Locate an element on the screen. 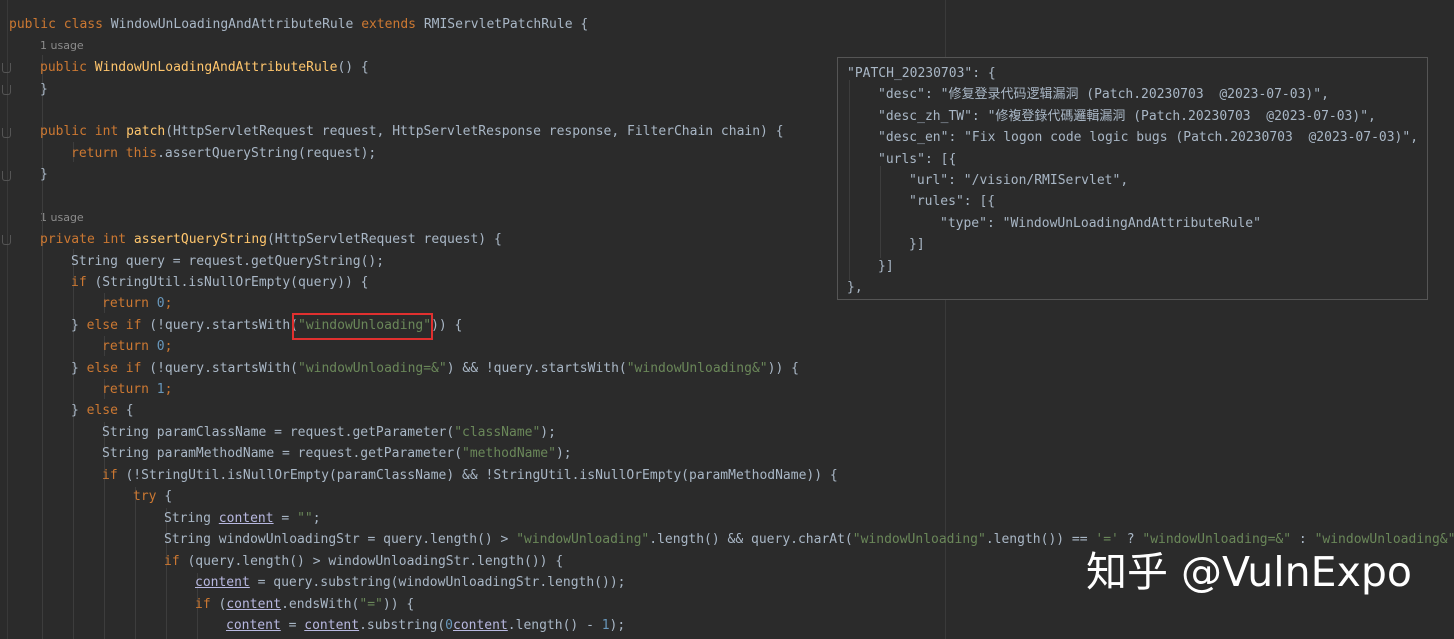  code-token: () { is located at coordinates (353, 67).